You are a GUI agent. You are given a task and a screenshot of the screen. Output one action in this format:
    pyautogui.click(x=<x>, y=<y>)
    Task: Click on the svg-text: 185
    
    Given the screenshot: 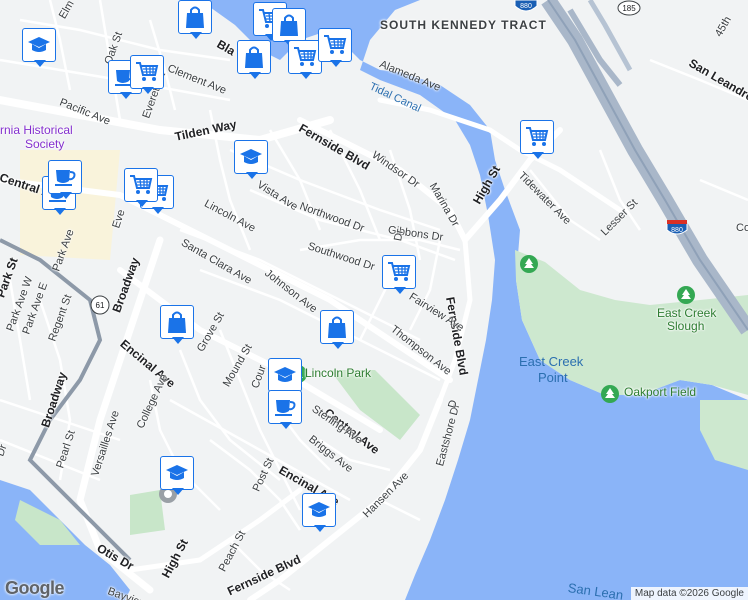 What is the action you would take?
    pyautogui.click(x=629, y=8)
    